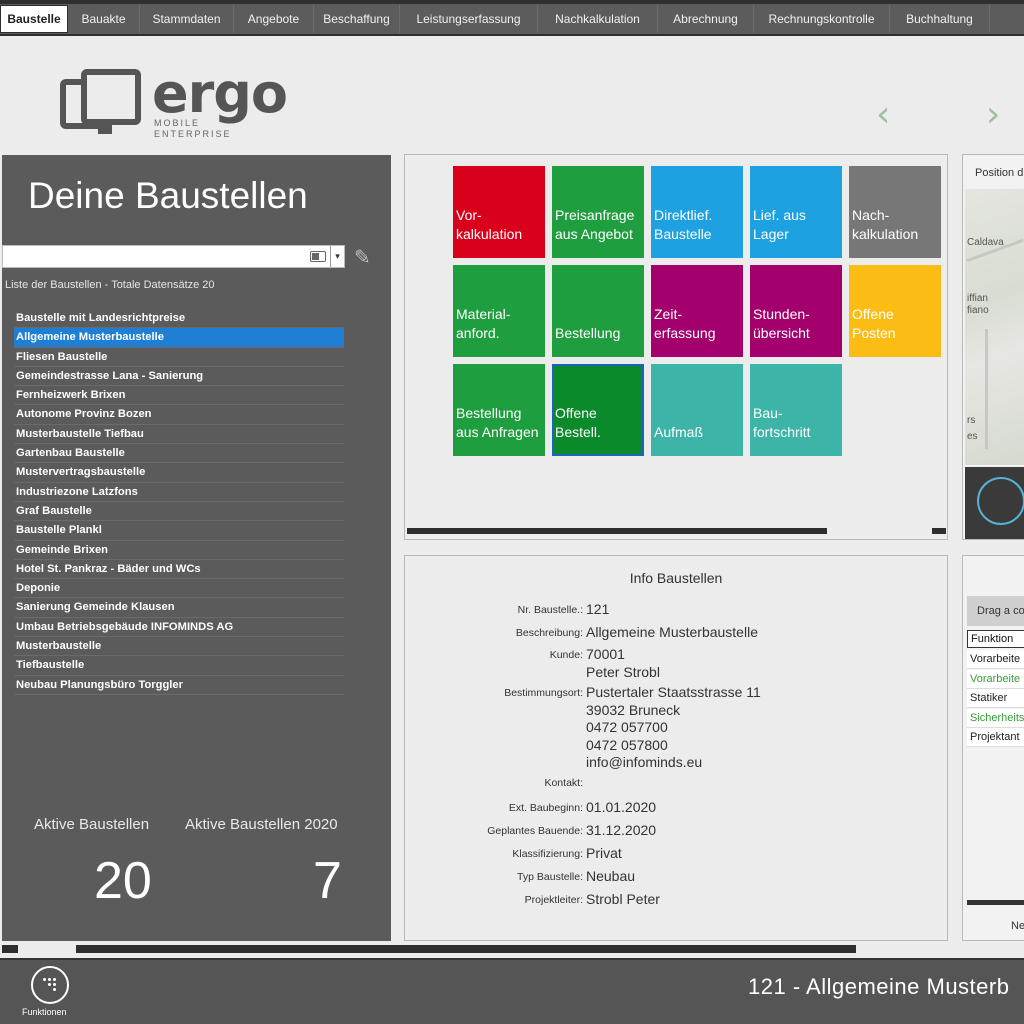  I want to click on list-item: Gartenbau Baustelle, so click(179, 454).